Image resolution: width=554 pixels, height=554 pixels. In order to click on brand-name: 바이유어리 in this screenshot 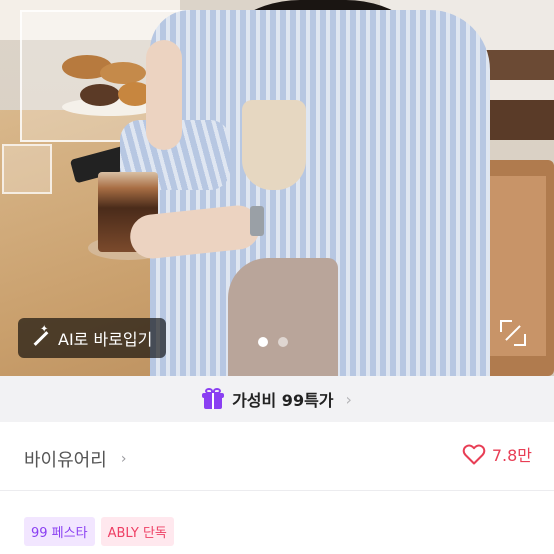, I will do `click(65, 460)`.